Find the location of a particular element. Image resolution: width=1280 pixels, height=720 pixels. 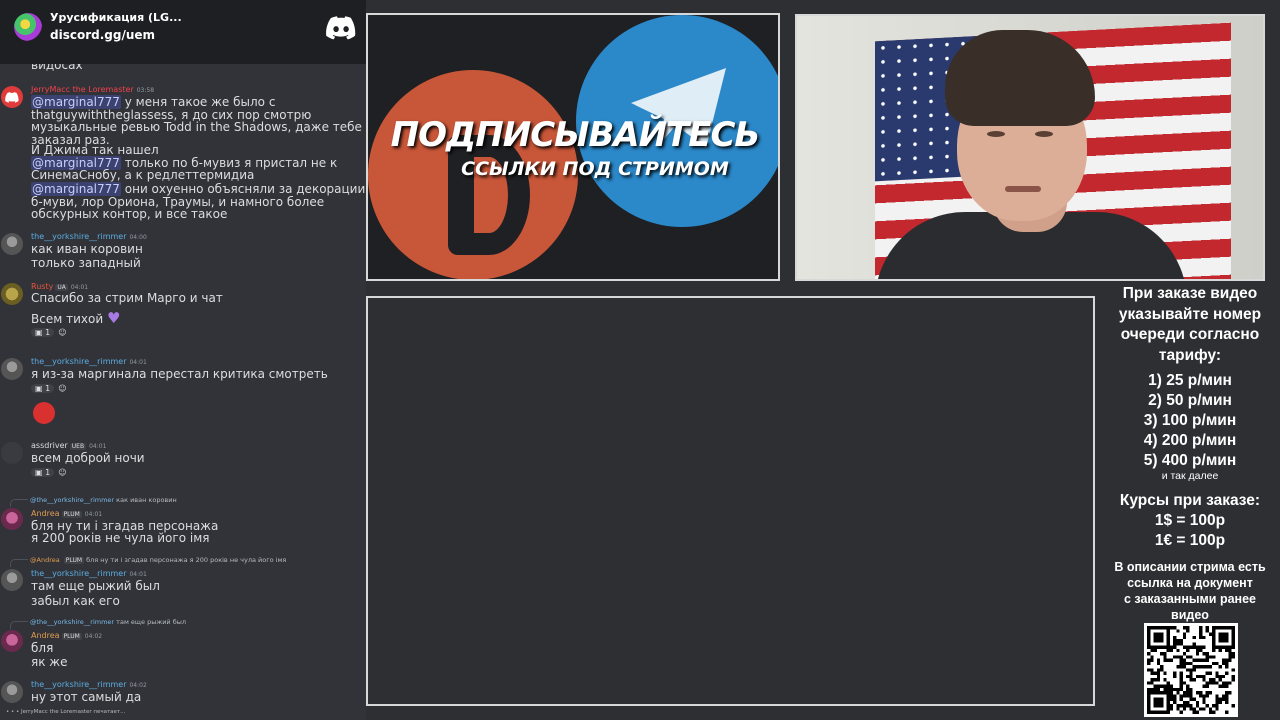

username-text: Rusty is located at coordinates (42, 286).